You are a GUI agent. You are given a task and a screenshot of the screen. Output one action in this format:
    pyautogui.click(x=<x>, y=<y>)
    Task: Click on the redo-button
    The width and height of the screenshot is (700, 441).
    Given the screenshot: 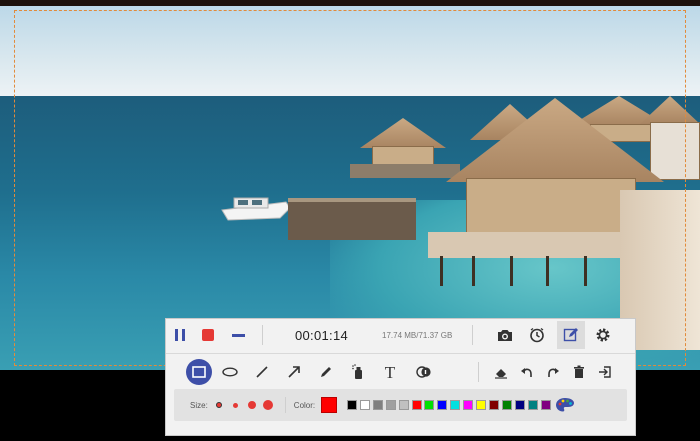 What is the action you would take?
    pyautogui.click(x=553, y=372)
    